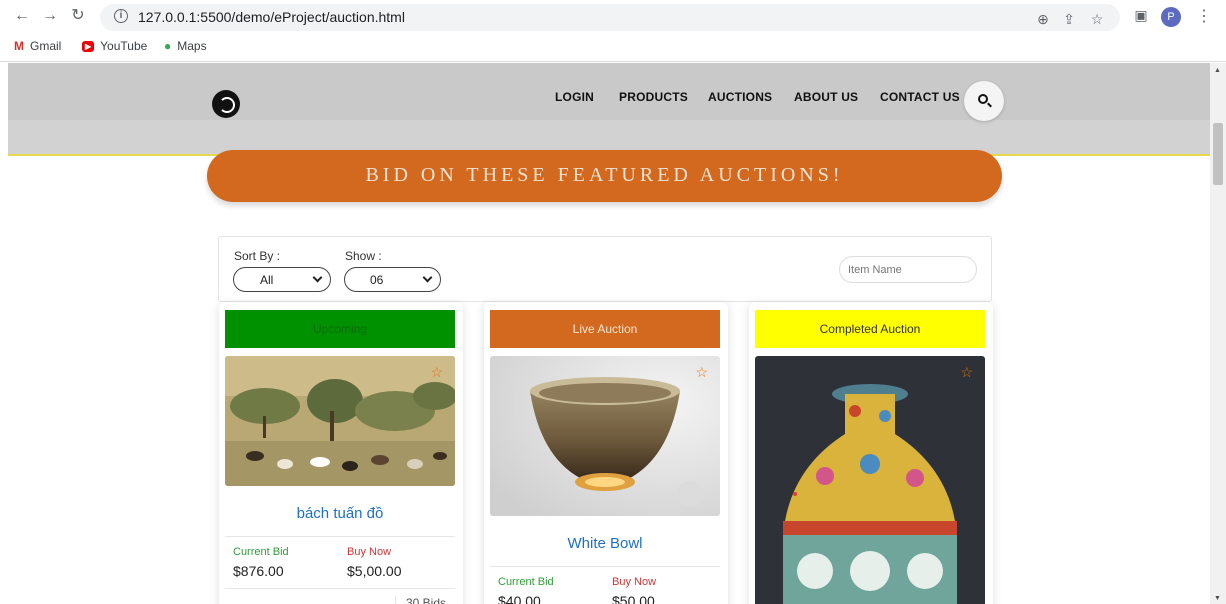  What do you see at coordinates (392, 279) in the screenshot?
I see `show-select: 06` at bounding box center [392, 279].